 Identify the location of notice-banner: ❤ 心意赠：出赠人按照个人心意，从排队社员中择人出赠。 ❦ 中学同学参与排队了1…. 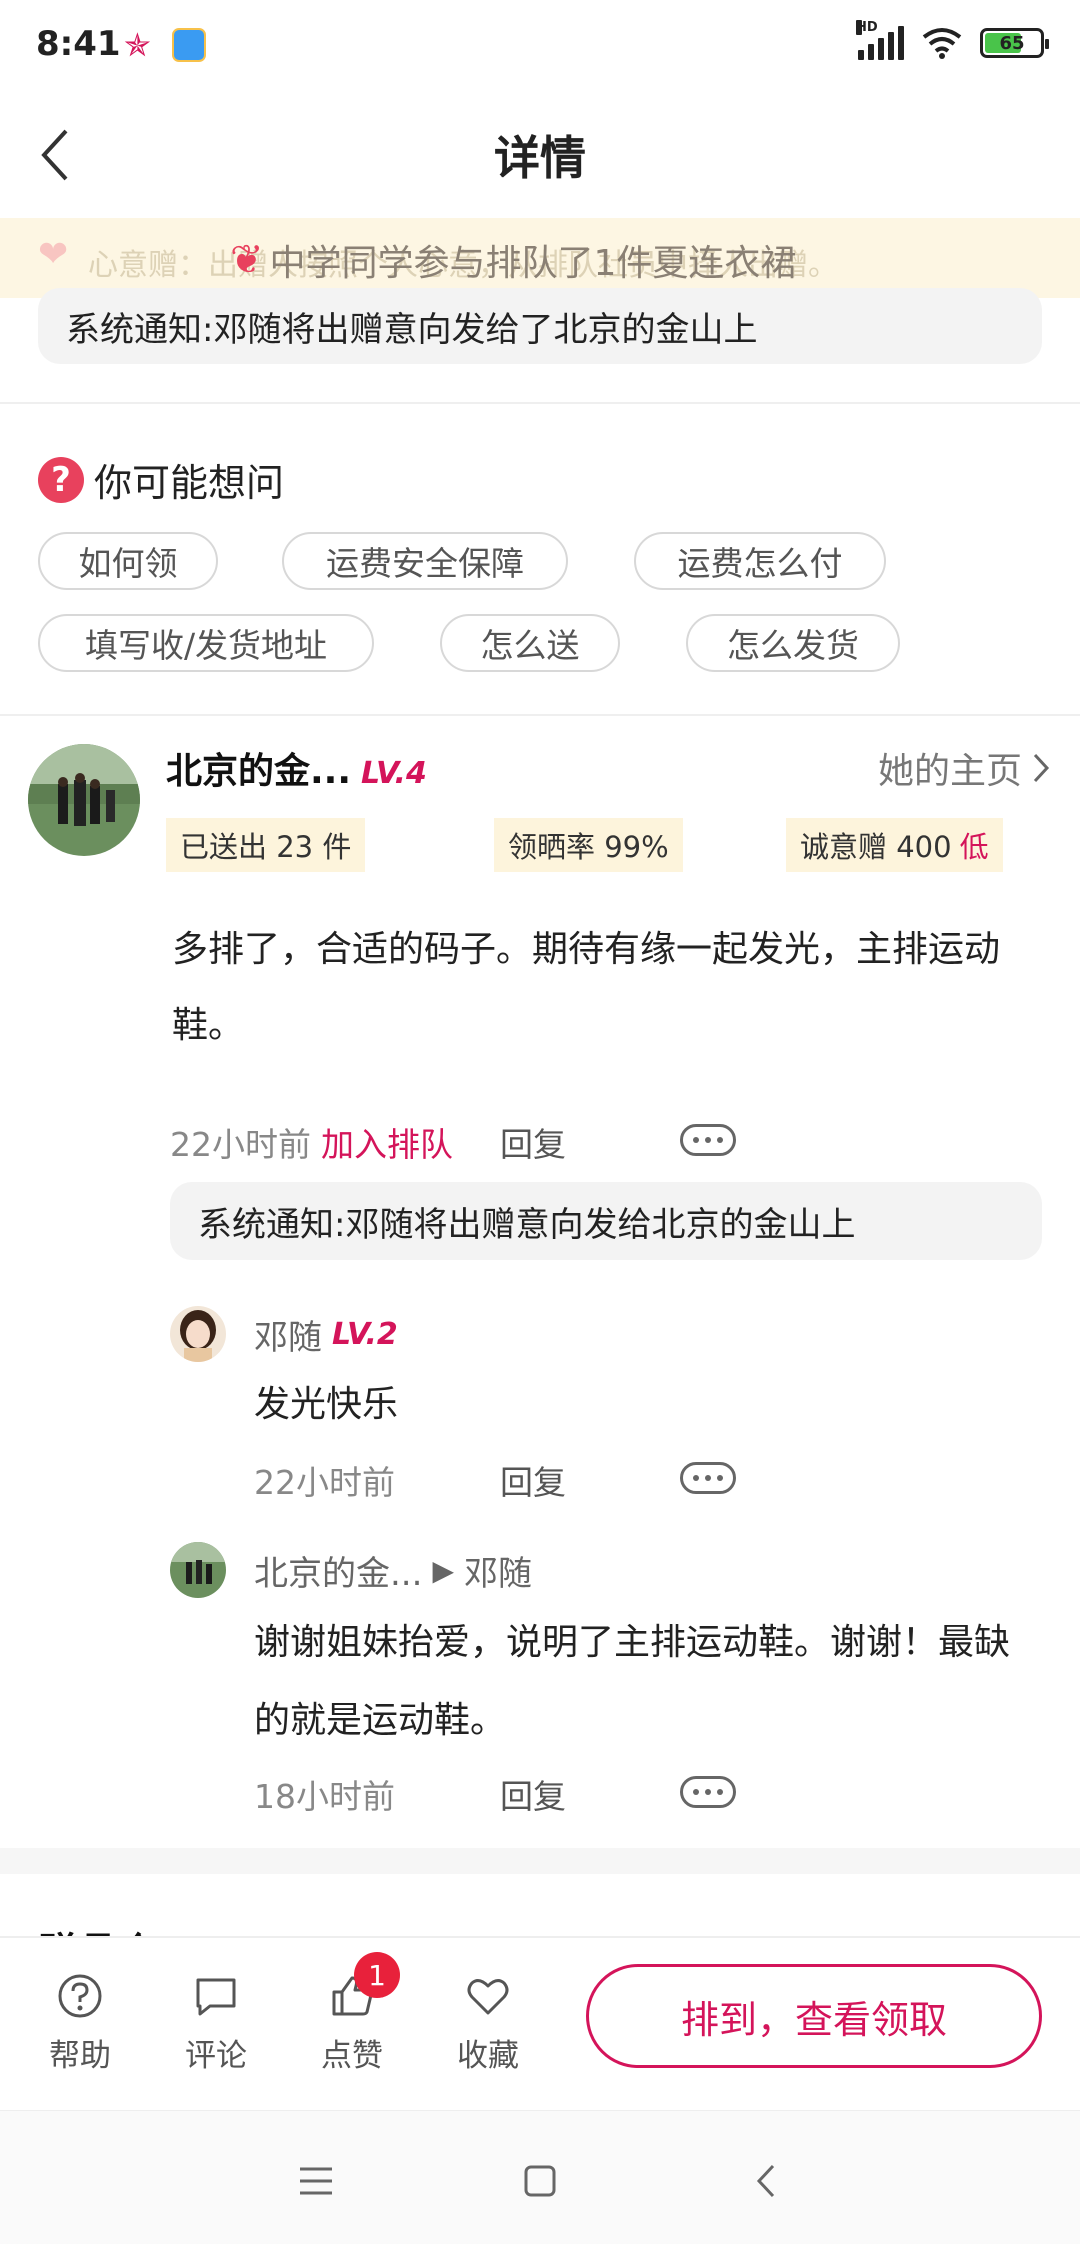
(540, 258).